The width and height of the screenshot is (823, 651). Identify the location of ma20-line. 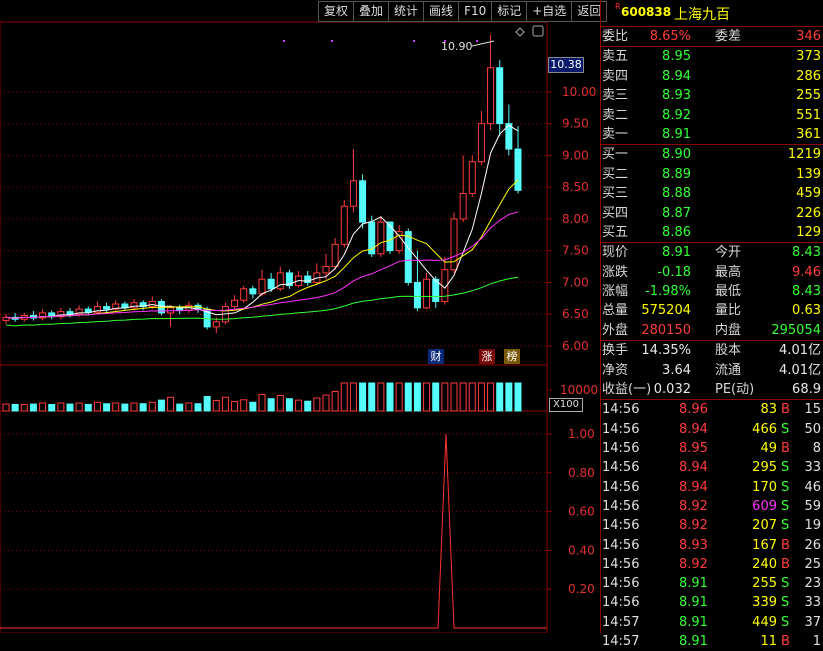
(262, 265).